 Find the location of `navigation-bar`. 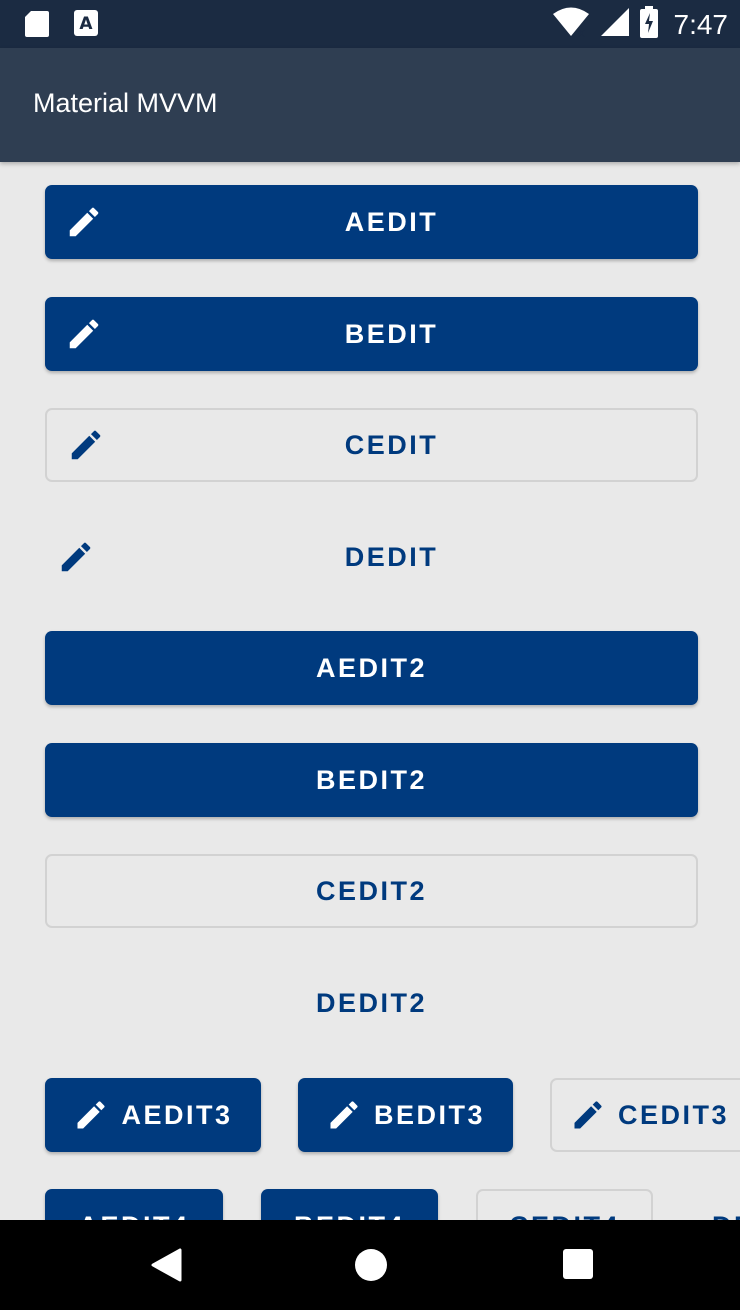

navigation-bar is located at coordinates (370, 1265).